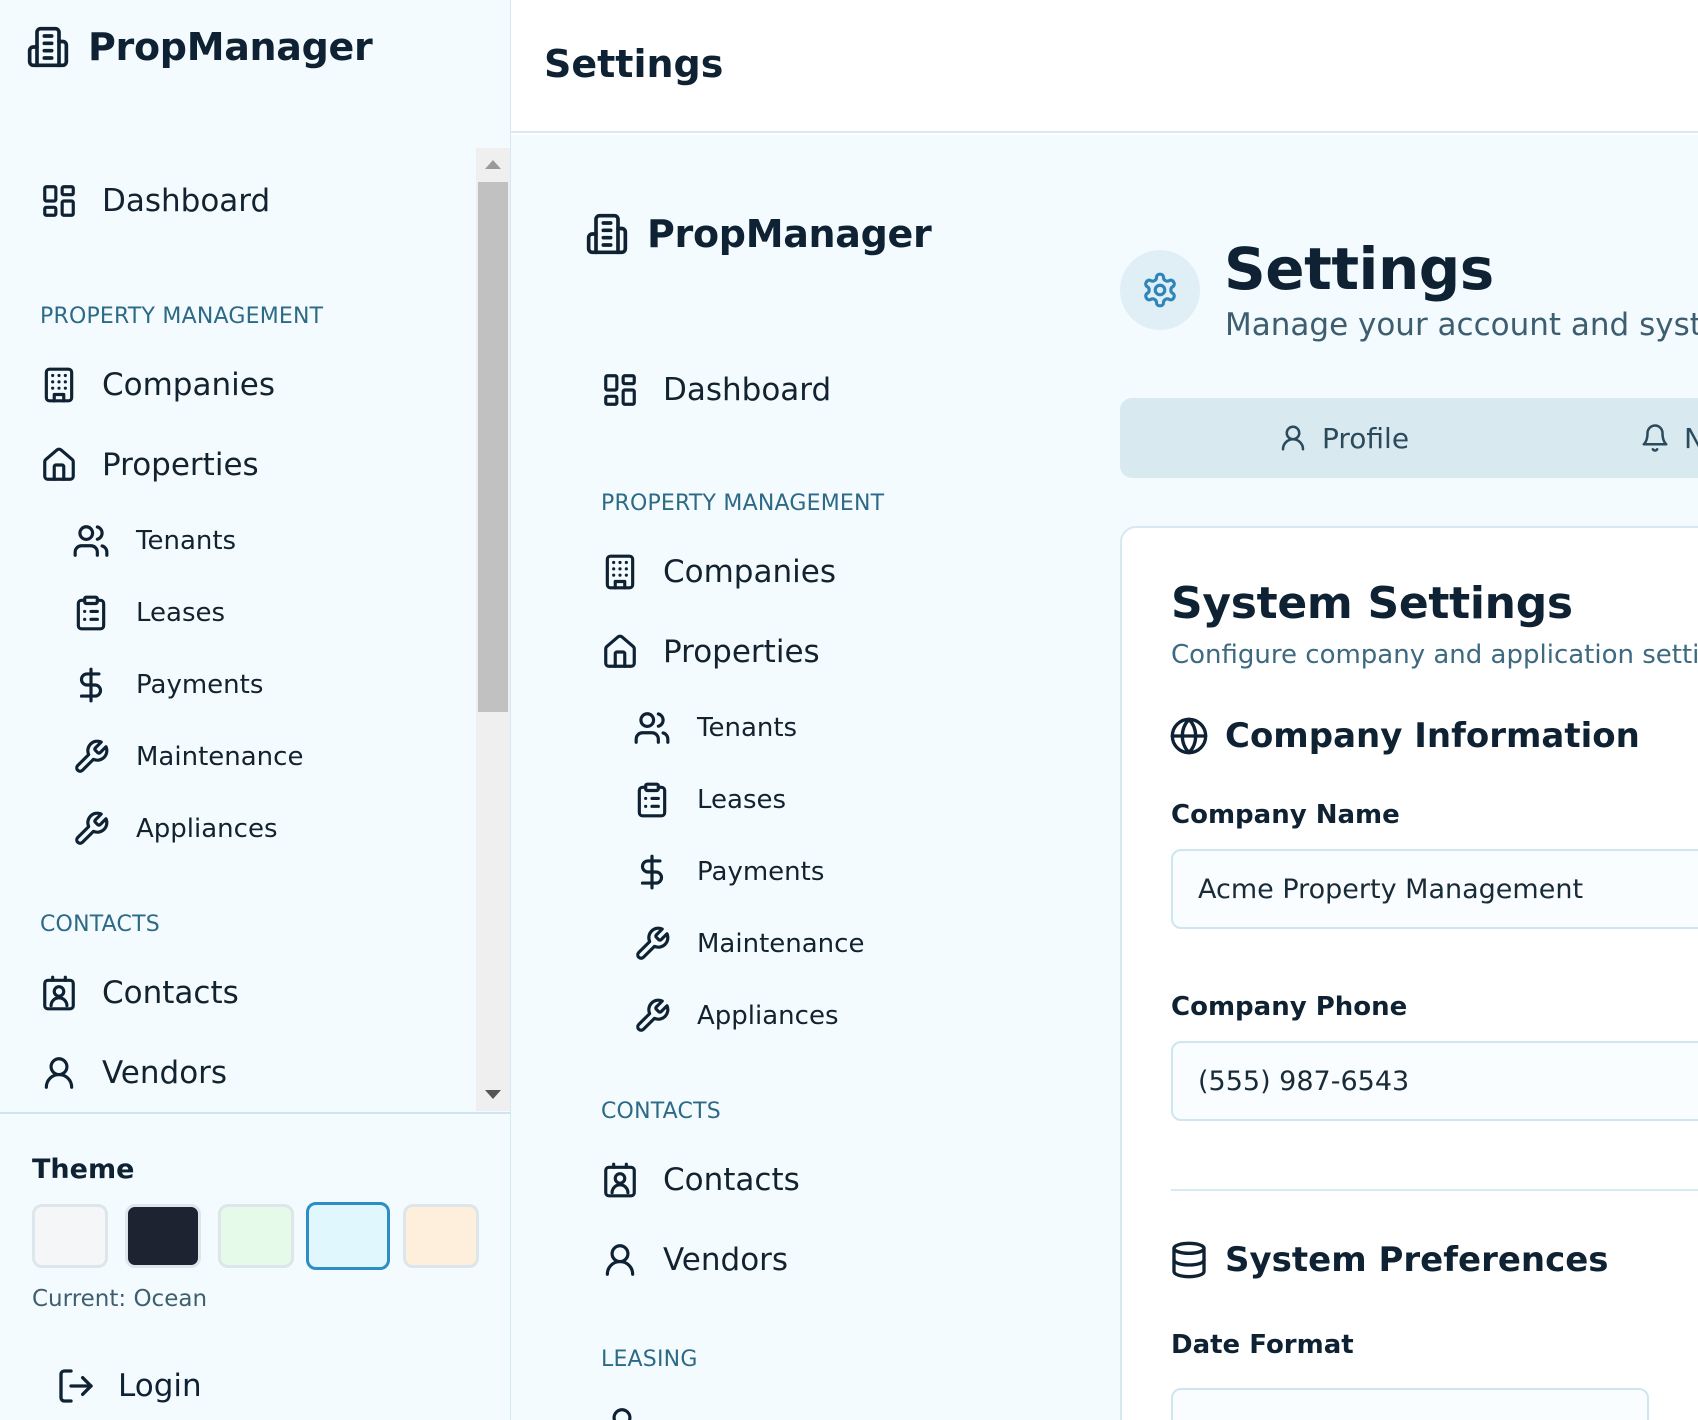 The width and height of the screenshot is (1698, 1420). Describe the element at coordinates (256, 1236) in the screenshot. I see `theme-swatch-mint` at that location.